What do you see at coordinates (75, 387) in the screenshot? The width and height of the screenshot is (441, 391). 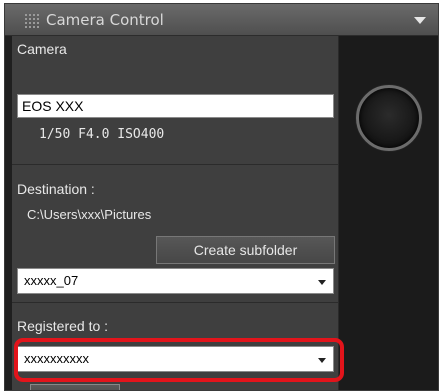 I see `settings-button` at bounding box center [75, 387].